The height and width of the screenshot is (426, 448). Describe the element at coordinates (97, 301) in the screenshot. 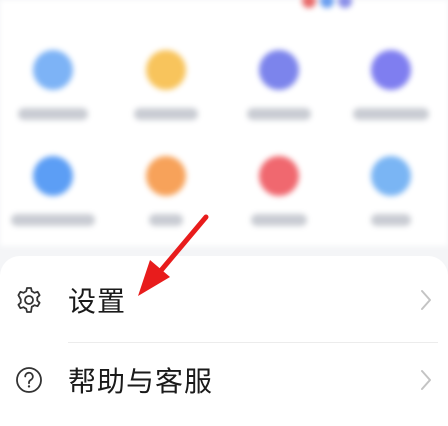

I see `menu-item-label: 设置` at that location.